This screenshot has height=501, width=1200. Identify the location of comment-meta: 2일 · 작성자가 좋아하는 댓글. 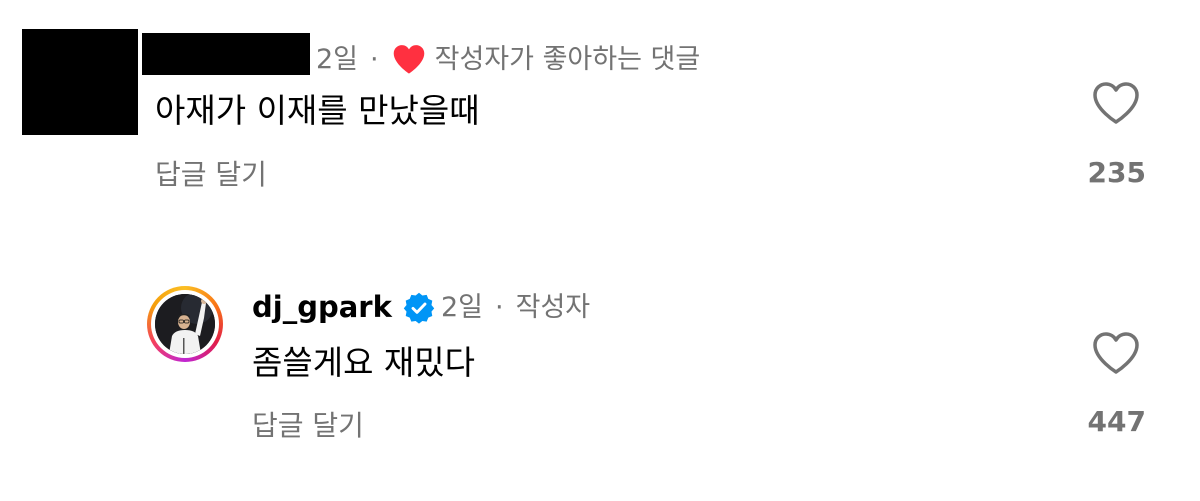
(508, 59).